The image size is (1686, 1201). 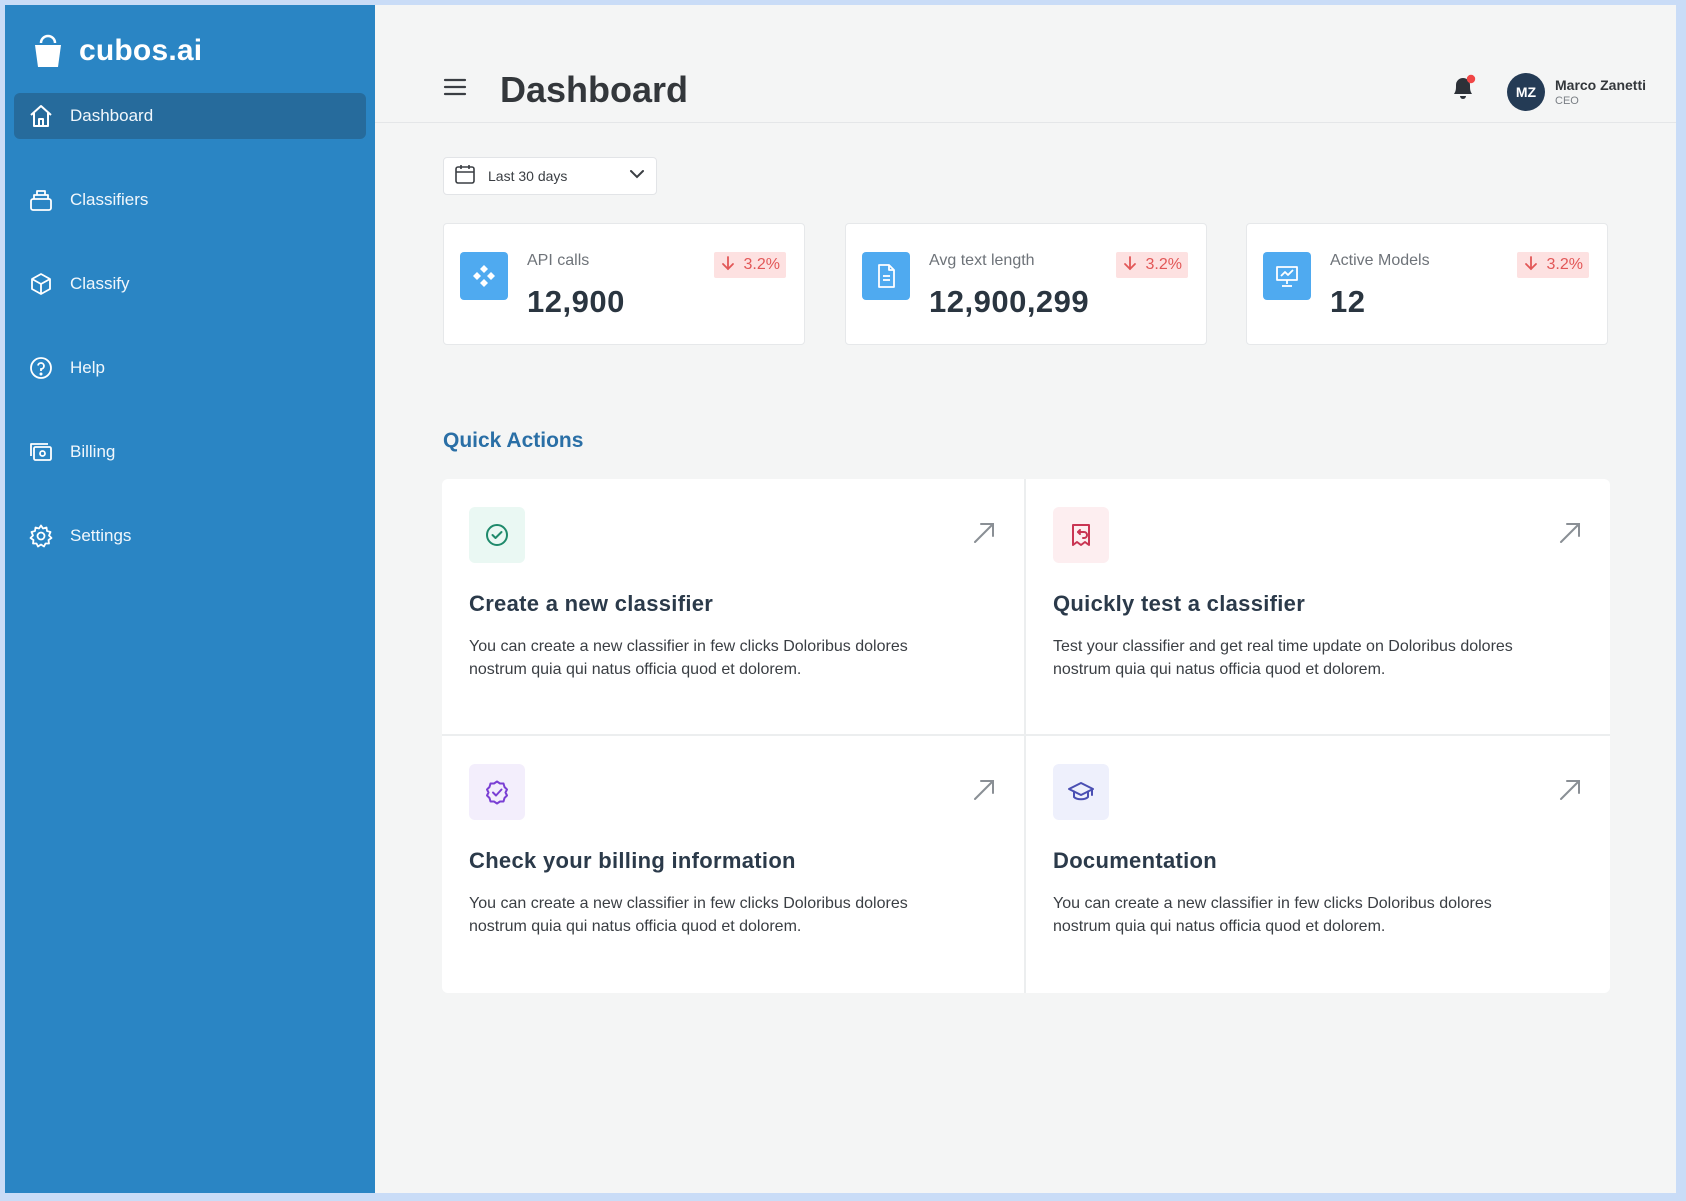 What do you see at coordinates (632, 860) in the screenshot?
I see `quick-action-title: Check your billing information` at bounding box center [632, 860].